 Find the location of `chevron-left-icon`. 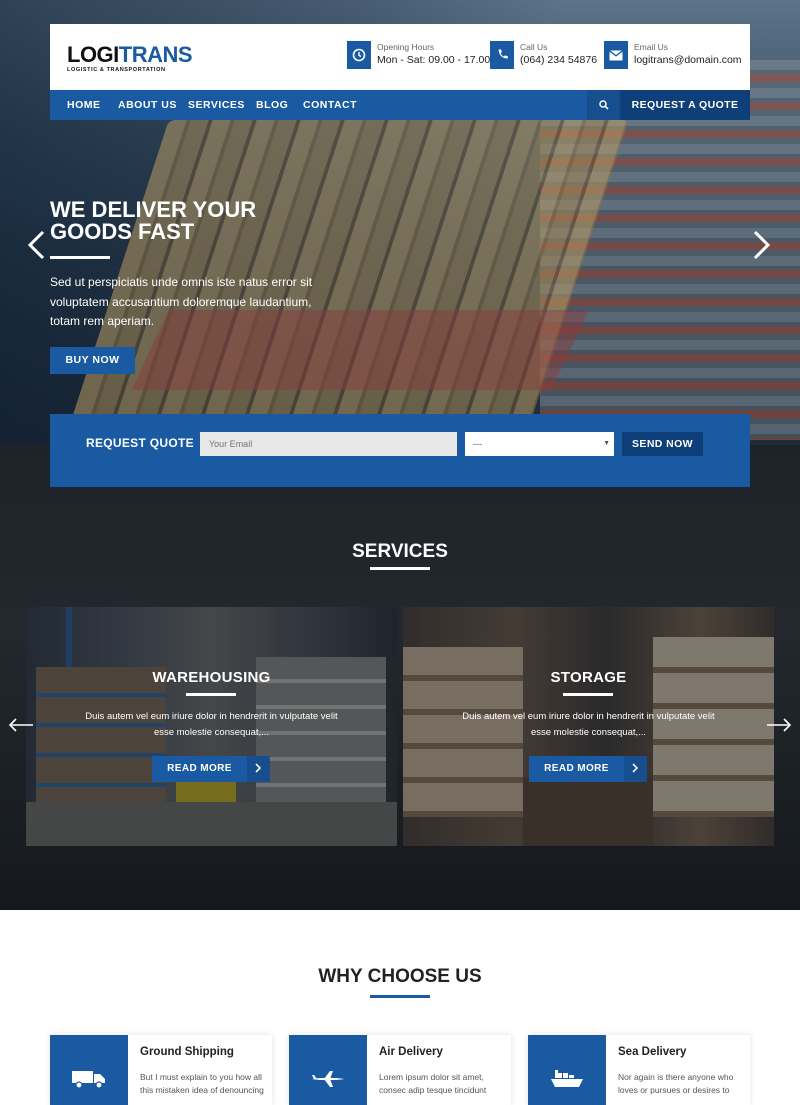

chevron-left-icon is located at coordinates (36, 245).